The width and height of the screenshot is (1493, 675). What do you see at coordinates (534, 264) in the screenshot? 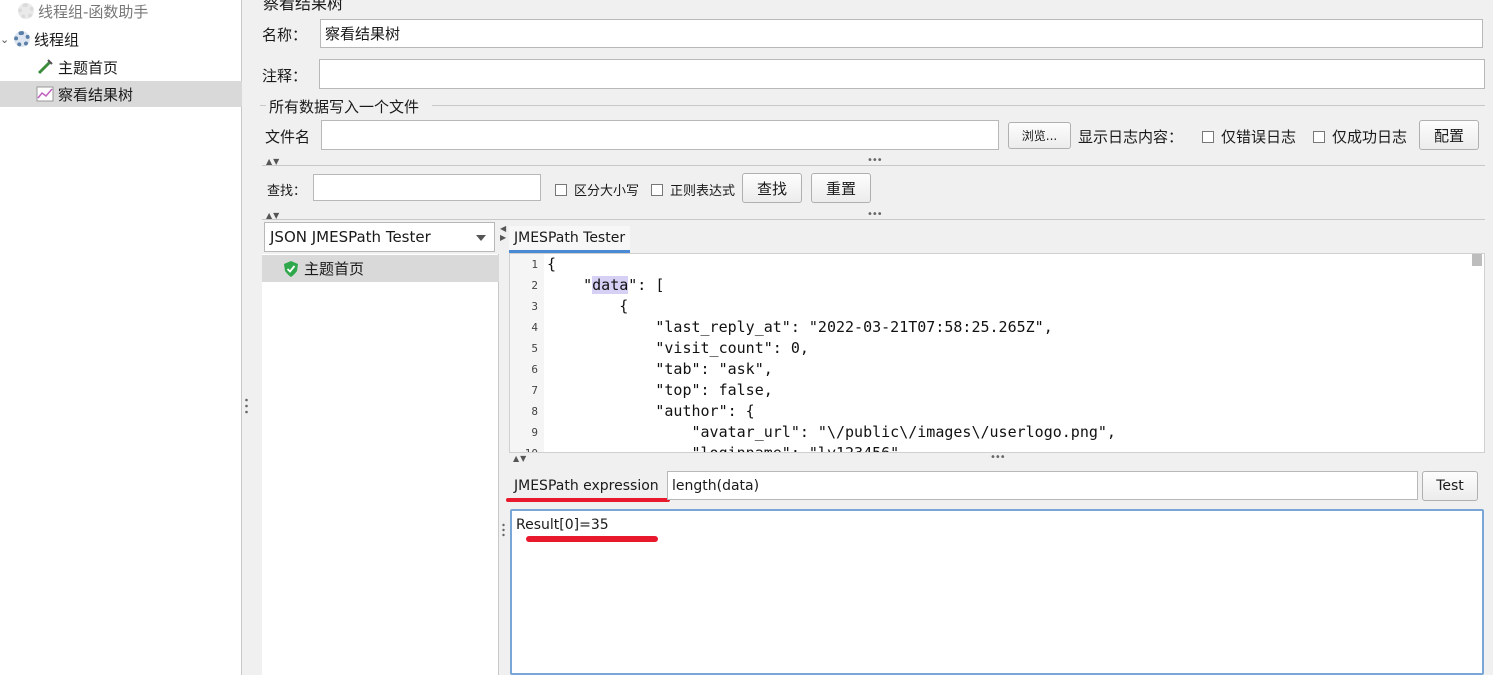
I see `line-number: 1` at bounding box center [534, 264].